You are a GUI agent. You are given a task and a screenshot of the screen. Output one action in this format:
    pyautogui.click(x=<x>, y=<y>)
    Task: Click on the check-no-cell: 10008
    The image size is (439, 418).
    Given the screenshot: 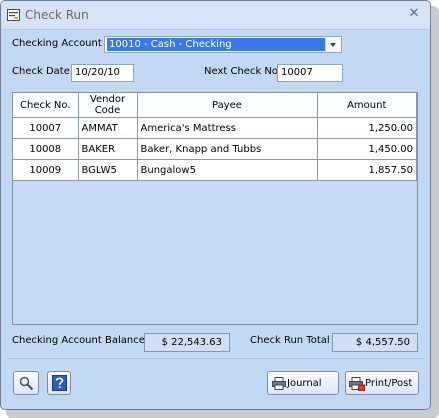 What is the action you would take?
    pyautogui.click(x=46, y=149)
    